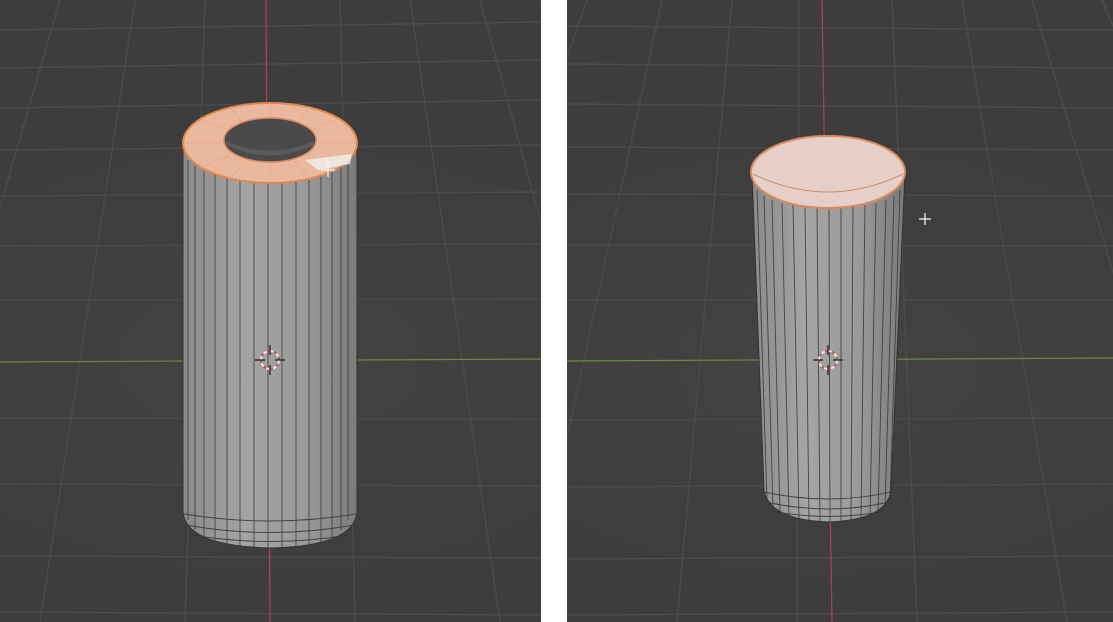 The width and height of the screenshot is (1113, 622). I want to click on cylinder-mesh, so click(828, 329).